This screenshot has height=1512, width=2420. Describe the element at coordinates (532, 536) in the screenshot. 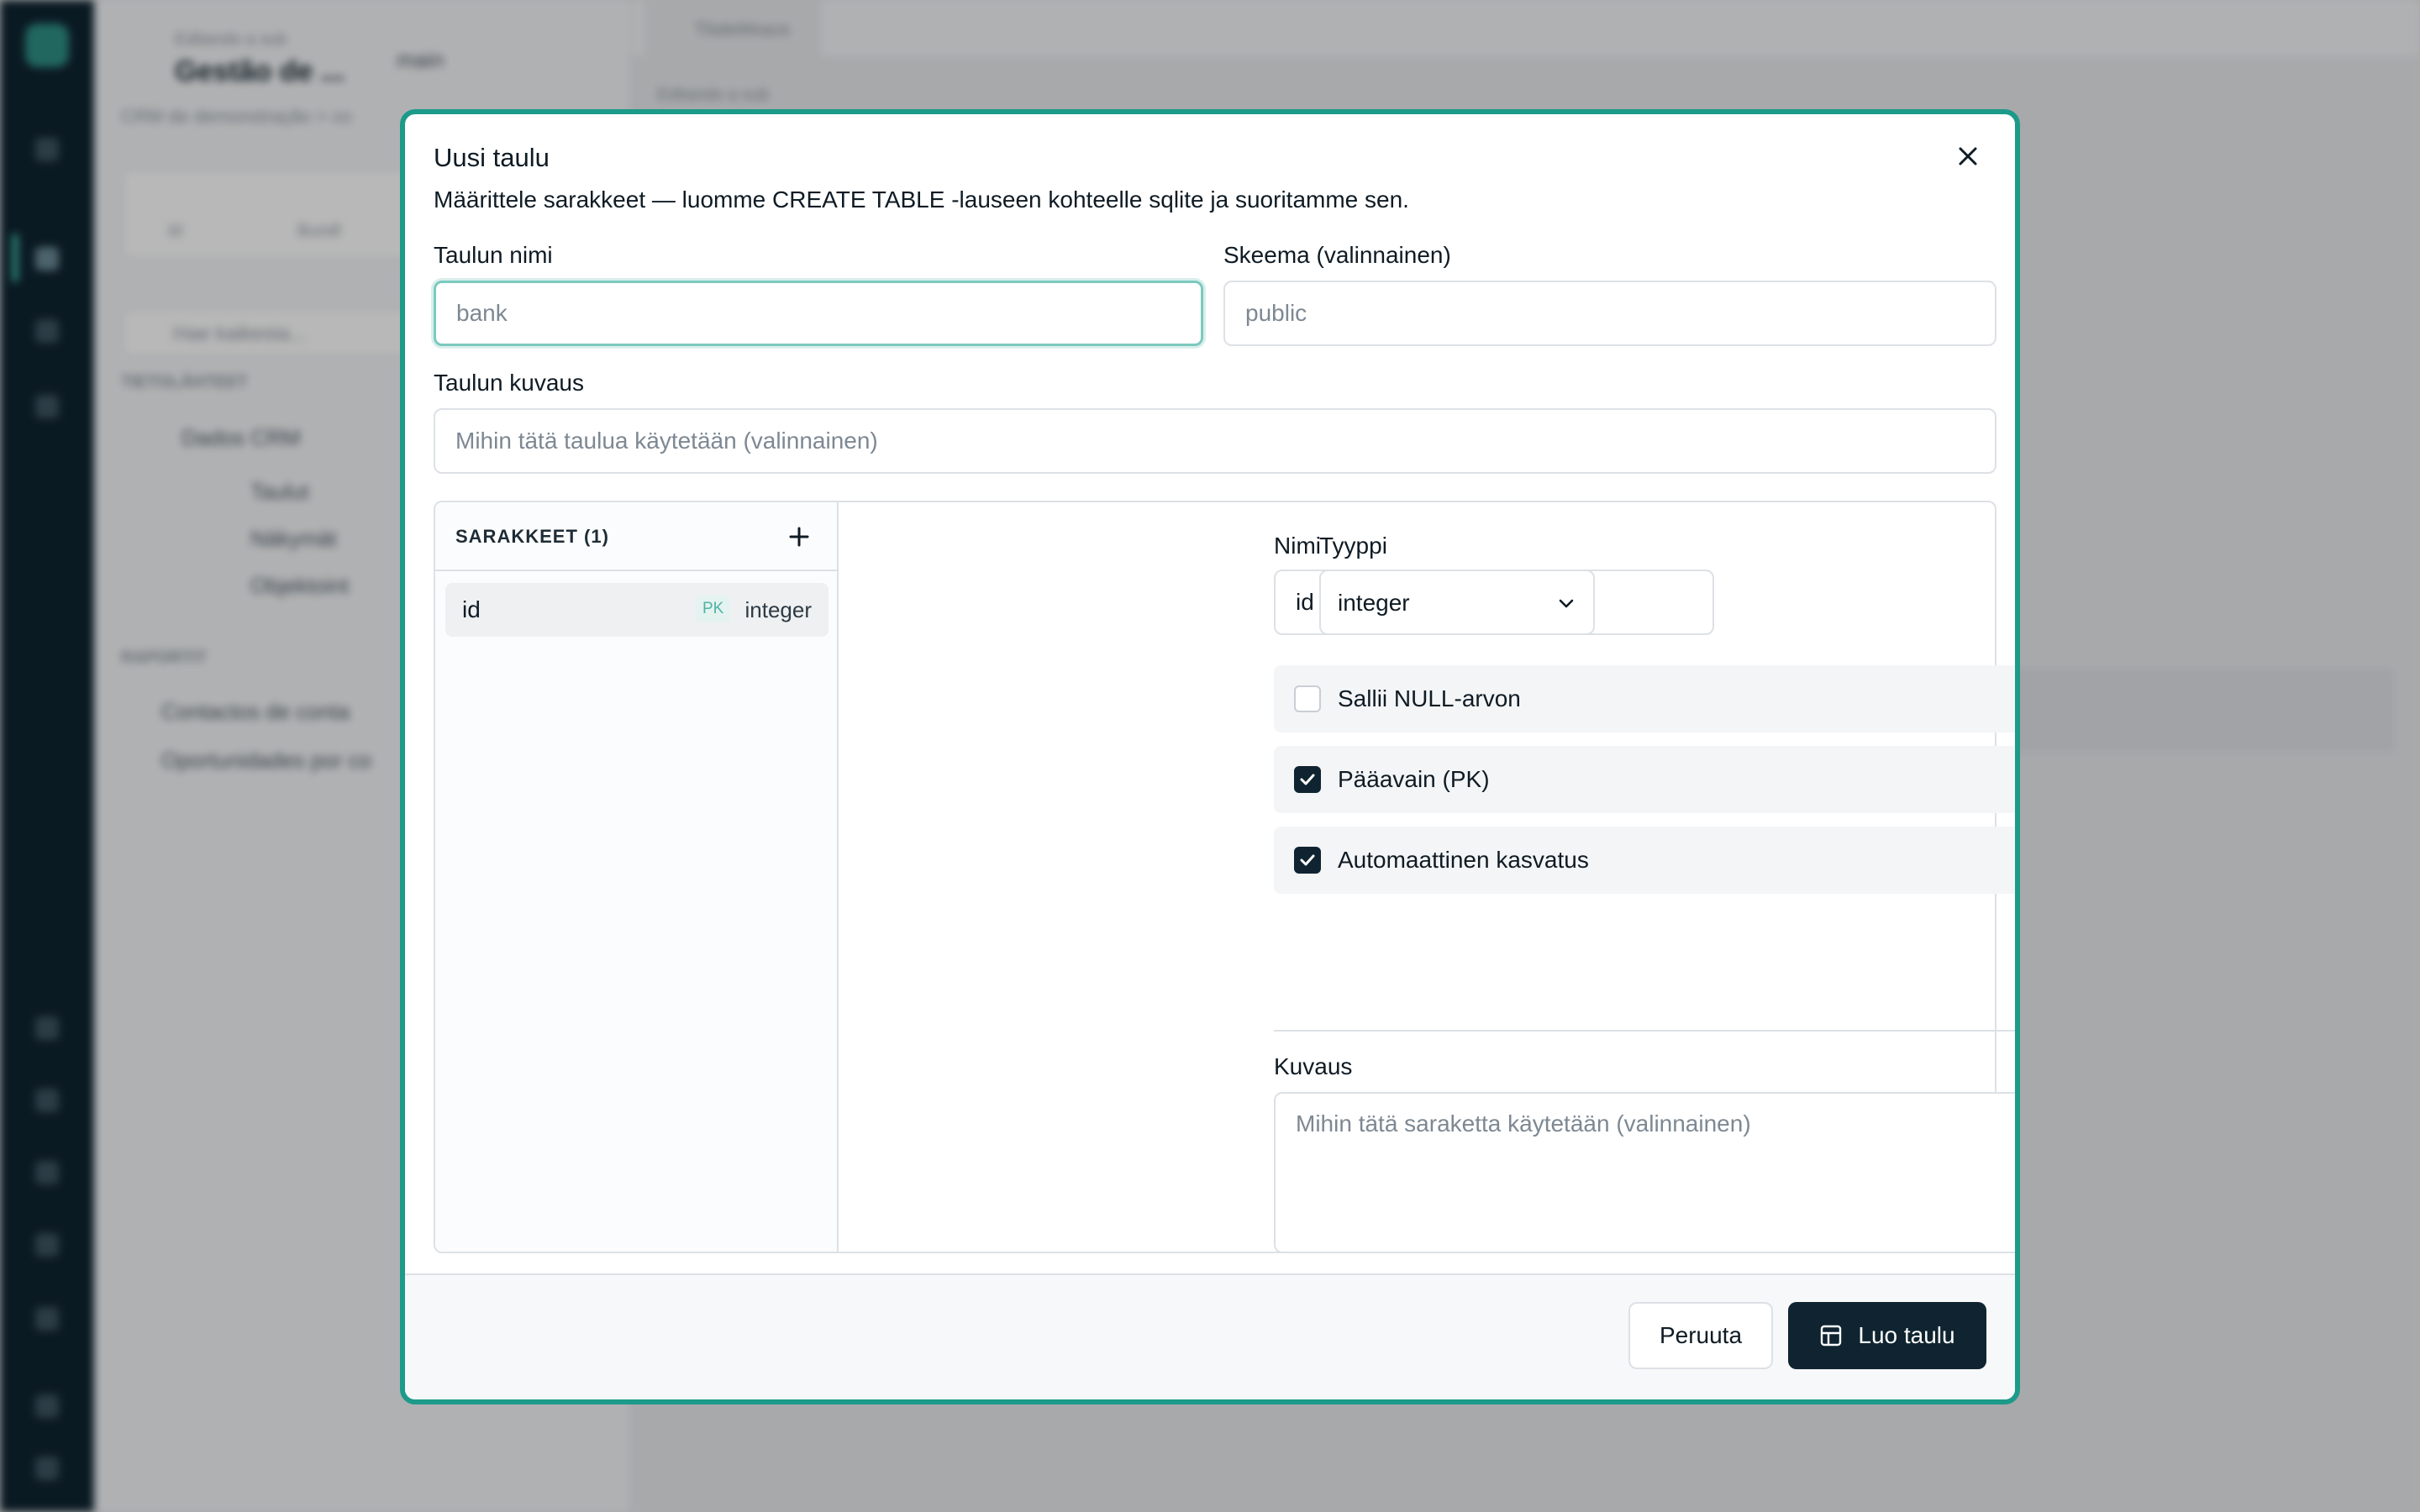

I see `columns-count-heading: SARAKKEET (1)` at that location.